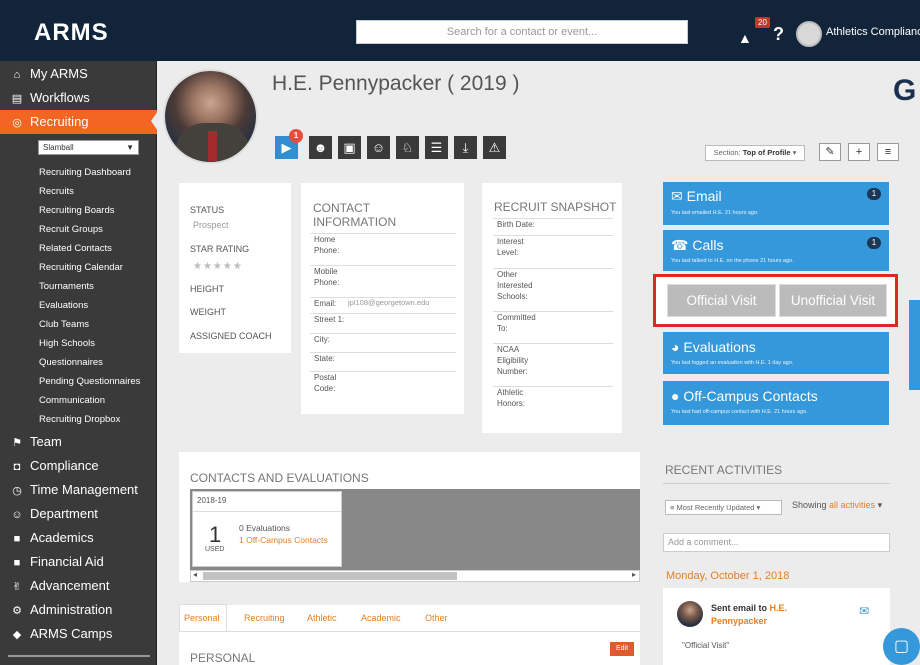 This screenshot has height=665, width=920. What do you see at coordinates (874, 194) in the screenshot?
I see `email-count-badge: 1` at bounding box center [874, 194].